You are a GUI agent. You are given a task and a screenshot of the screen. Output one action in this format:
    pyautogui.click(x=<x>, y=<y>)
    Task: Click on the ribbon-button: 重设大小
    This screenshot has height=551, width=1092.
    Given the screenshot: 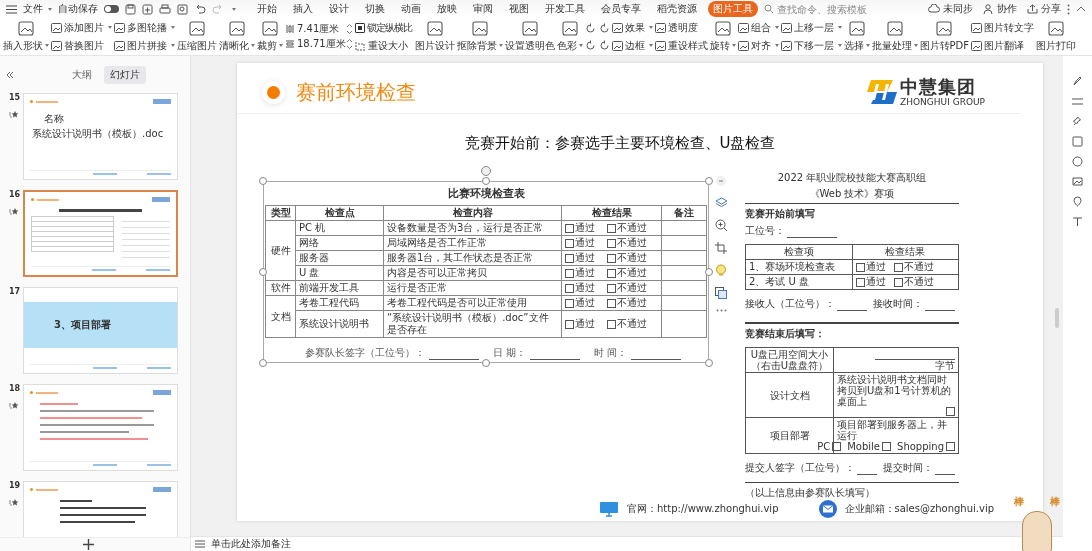 What is the action you would take?
    pyautogui.click(x=384, y=45)
    